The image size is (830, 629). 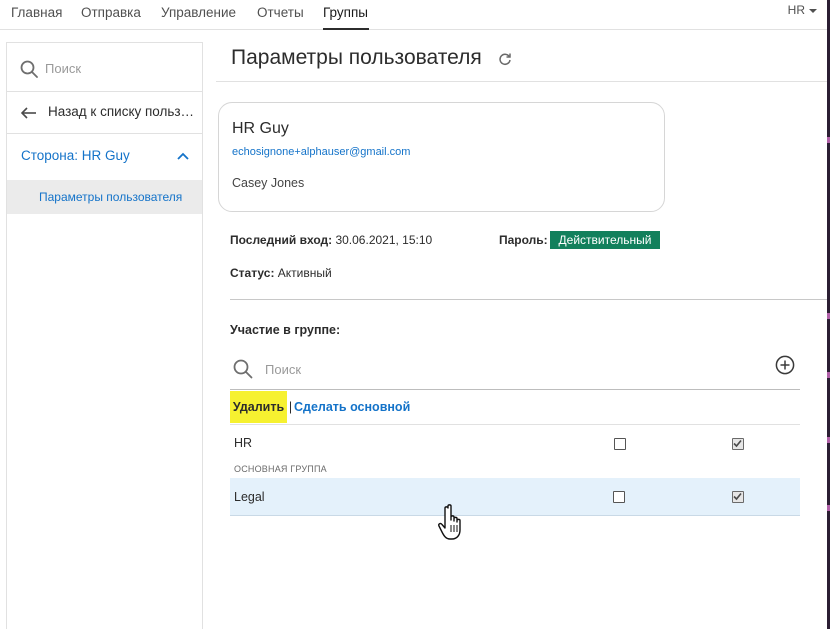 I want to click on user-menu: HR, so click(x=802, y=10).